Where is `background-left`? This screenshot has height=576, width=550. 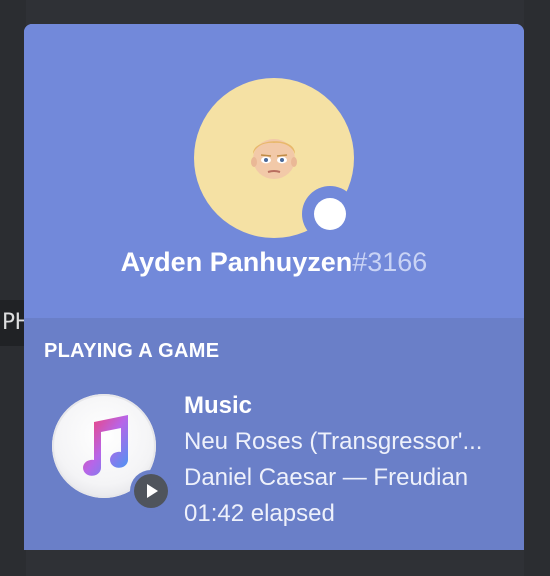 background-left is located at coordinates (13, 288).